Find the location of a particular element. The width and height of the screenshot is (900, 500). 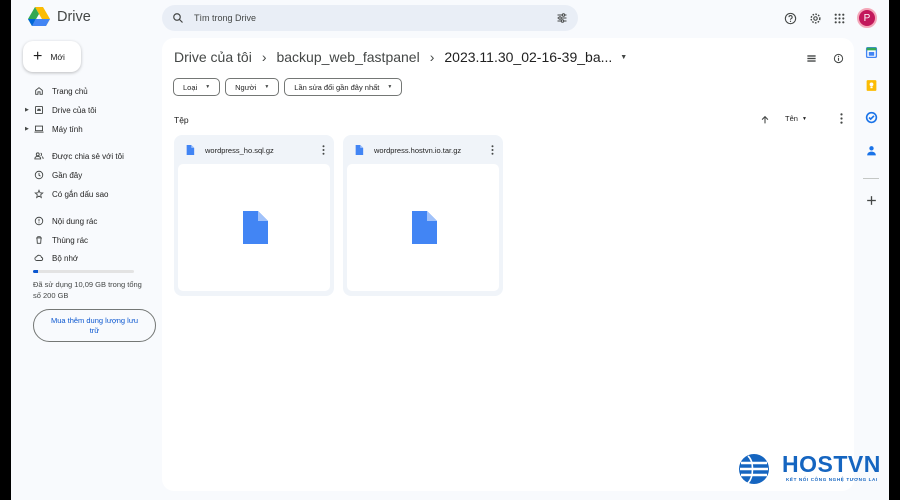

sidebar-item-label: Drive của tôi is located at coordinates (74, 110).